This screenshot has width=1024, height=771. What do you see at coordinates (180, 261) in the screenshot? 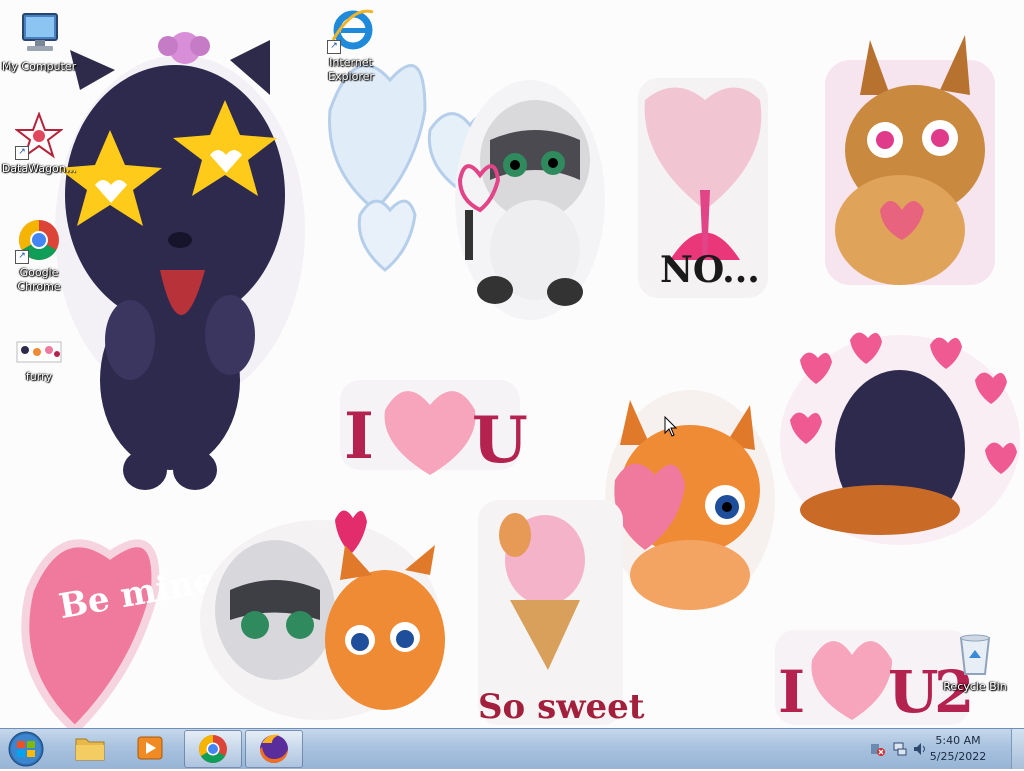
I see `black-cat-sticker` at bounding box center [180, 261].